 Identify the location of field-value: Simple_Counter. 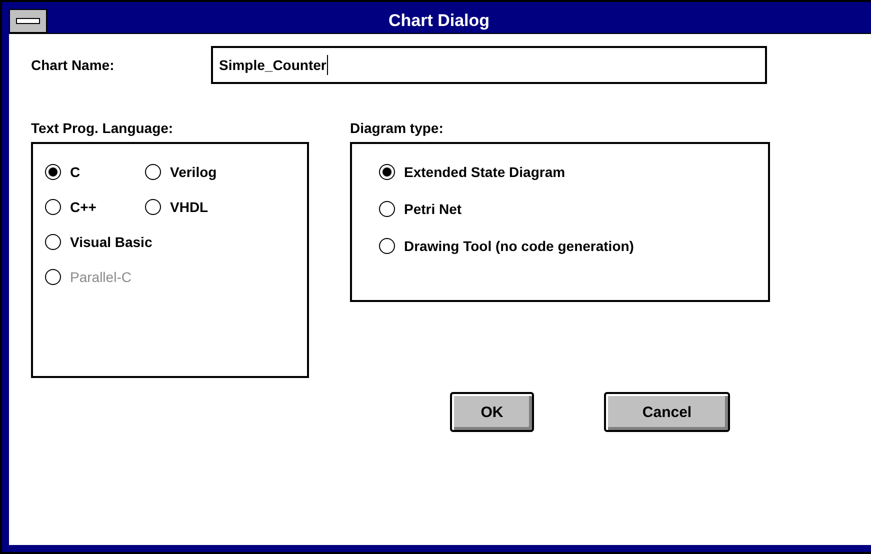
(272, 65).